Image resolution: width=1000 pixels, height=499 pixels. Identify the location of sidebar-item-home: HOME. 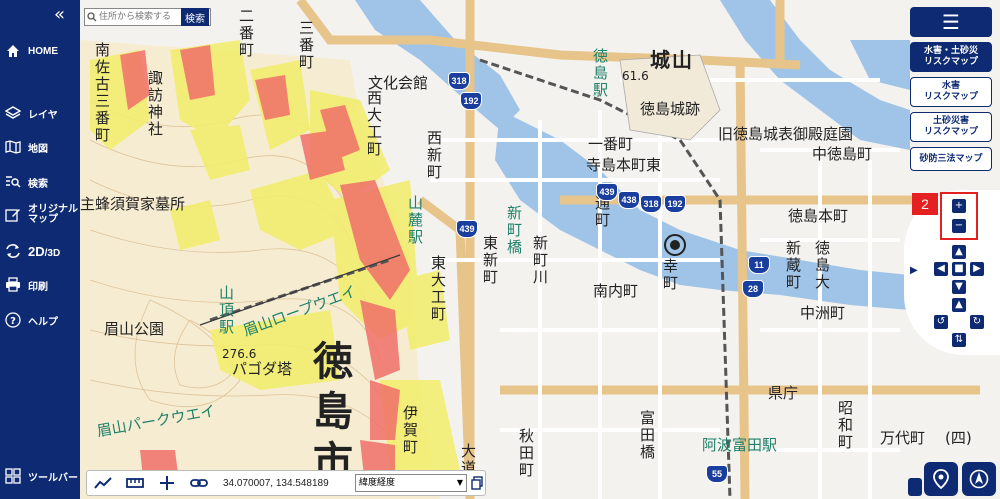
(31, 51).